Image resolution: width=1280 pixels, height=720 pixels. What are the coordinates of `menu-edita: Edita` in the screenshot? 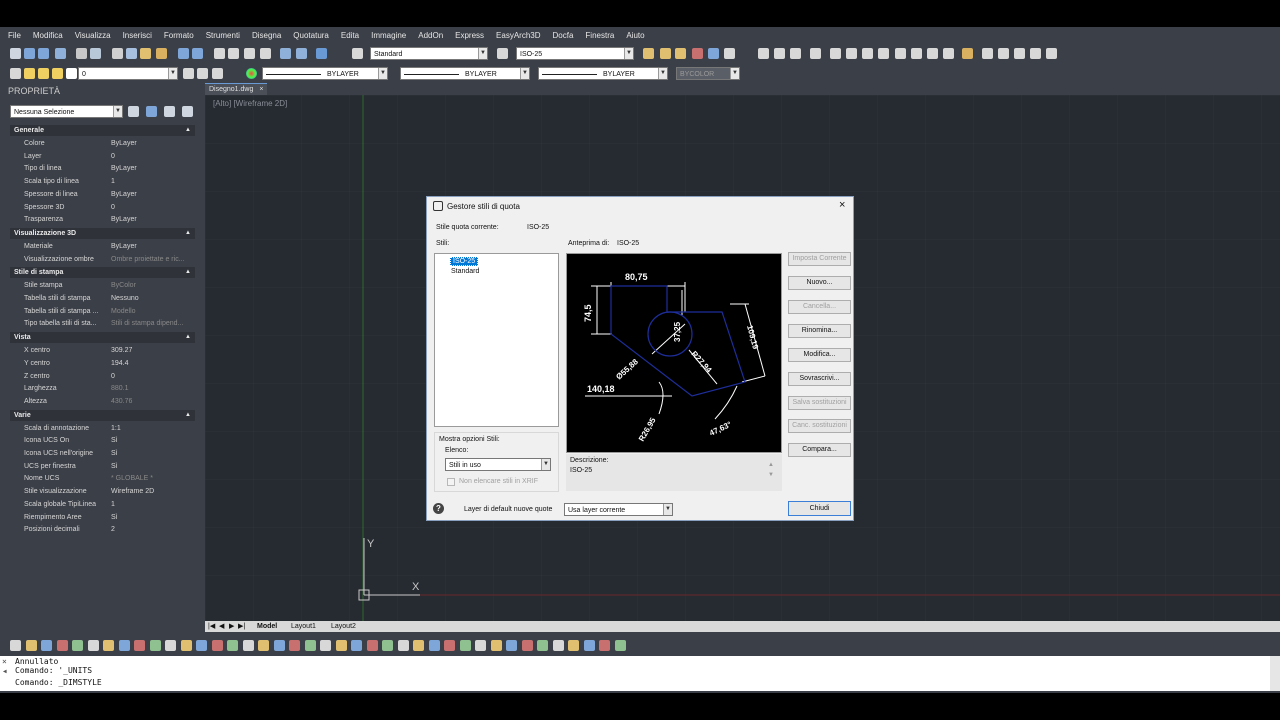 It's located at (350, 35).